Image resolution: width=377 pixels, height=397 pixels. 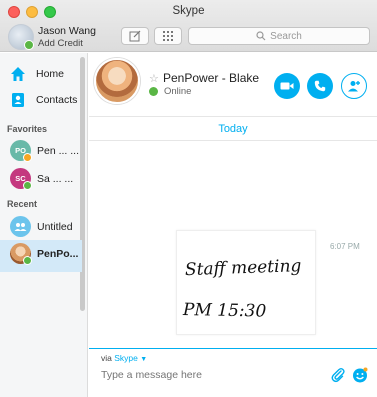 I want to click on contacts-icon, so click(x=18, y=100).